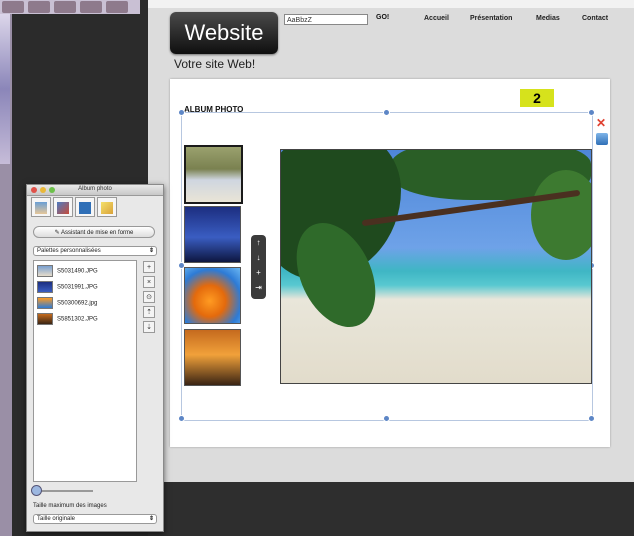 The image size is (634, 536). Describe the element at coordinates (436, 18) in the screenshot. I see `nav-item-accueil: Accueil` at that location.